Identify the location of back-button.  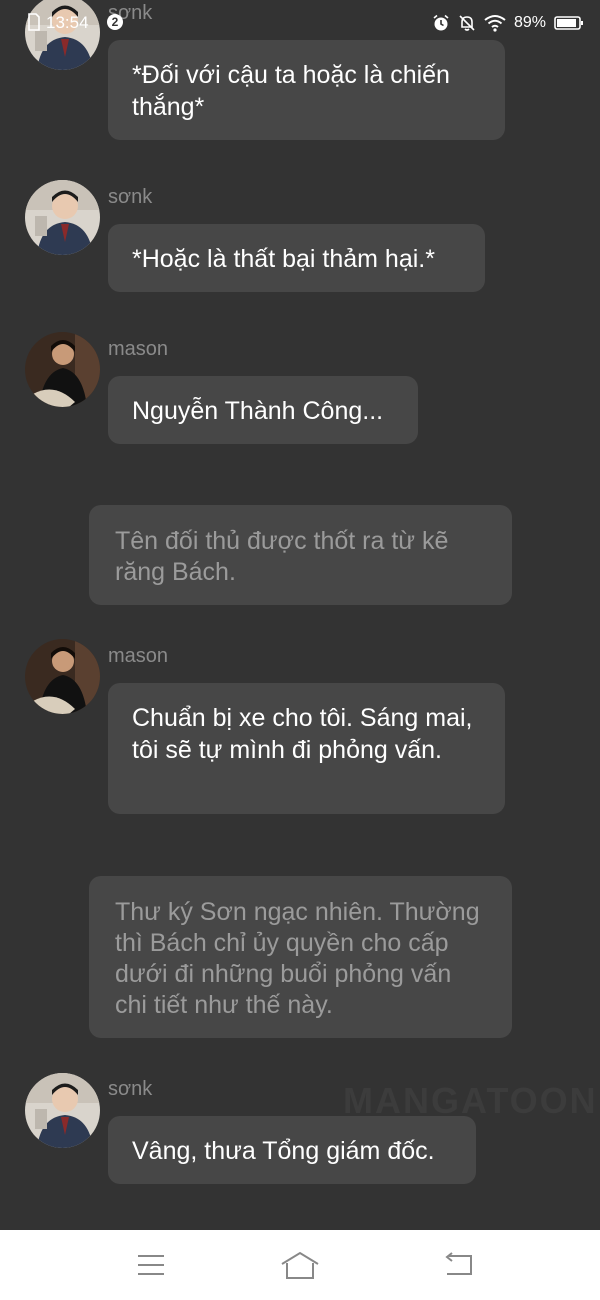
(457, 1265).